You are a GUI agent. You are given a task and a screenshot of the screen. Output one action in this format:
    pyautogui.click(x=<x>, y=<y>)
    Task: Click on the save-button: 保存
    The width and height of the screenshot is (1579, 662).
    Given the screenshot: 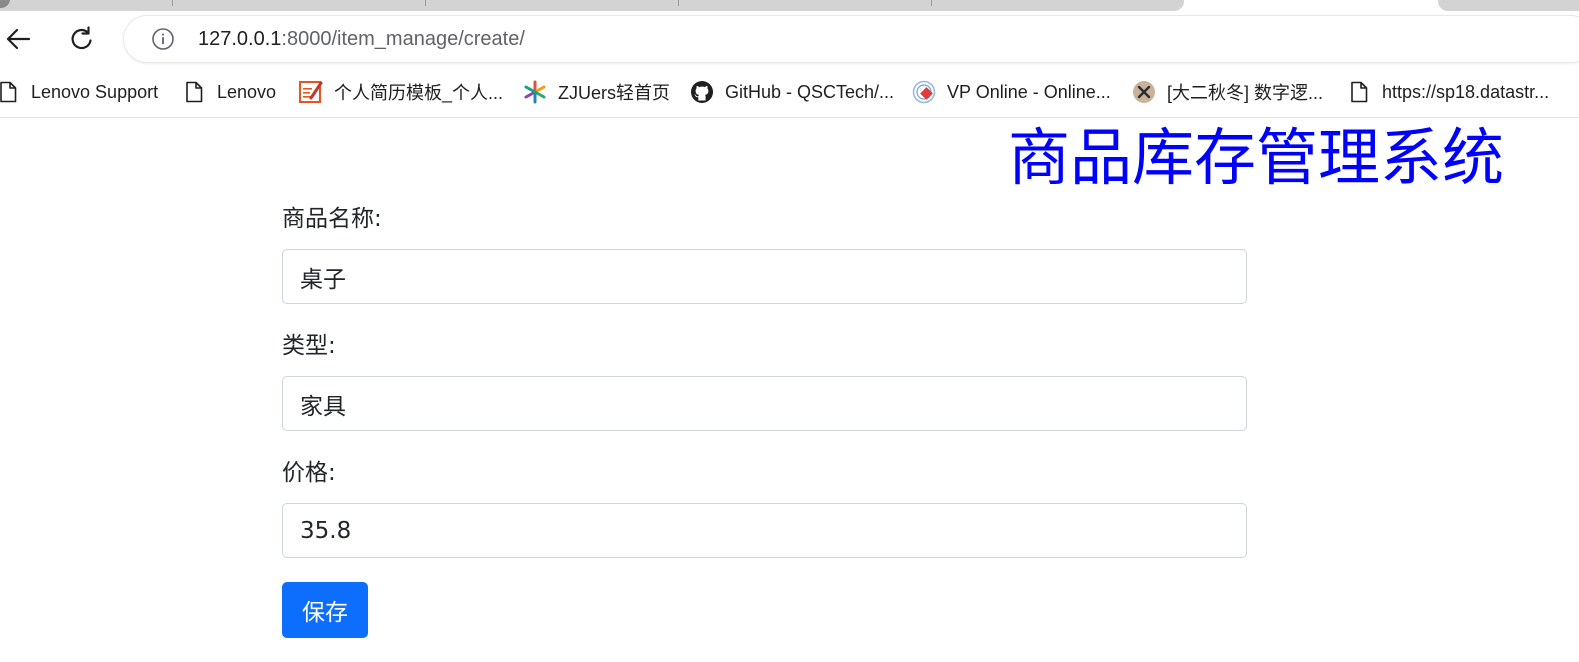 What is the action you would take?
    pyautogui.click(x=325, y=610)
    